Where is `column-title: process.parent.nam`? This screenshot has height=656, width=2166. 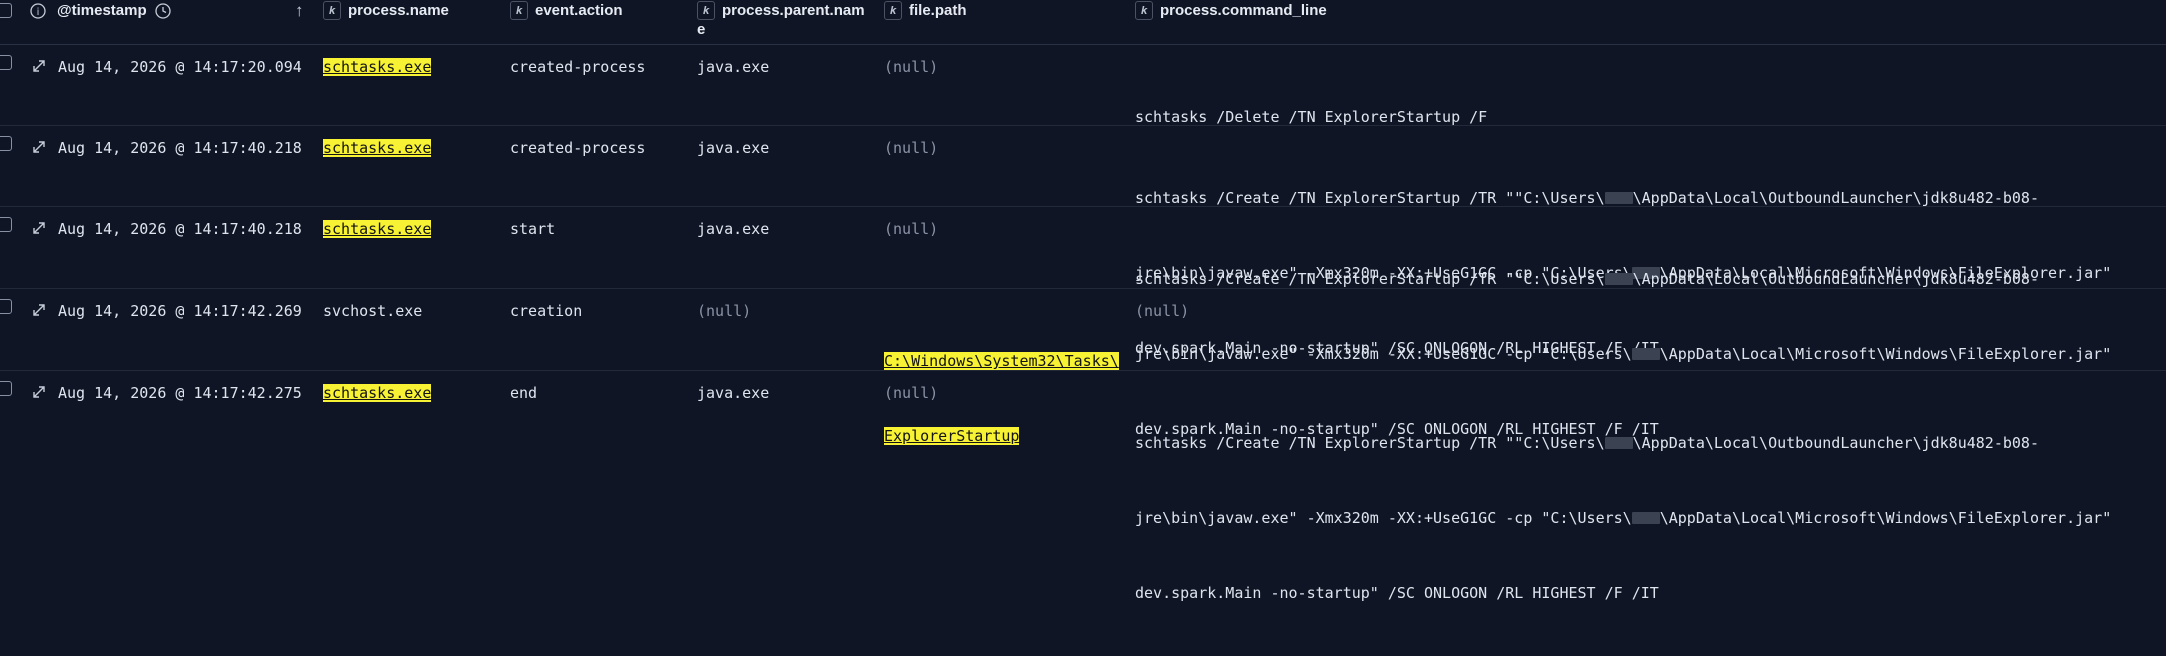 column-title: process.parent.nam is located at coordinates (793, 10).